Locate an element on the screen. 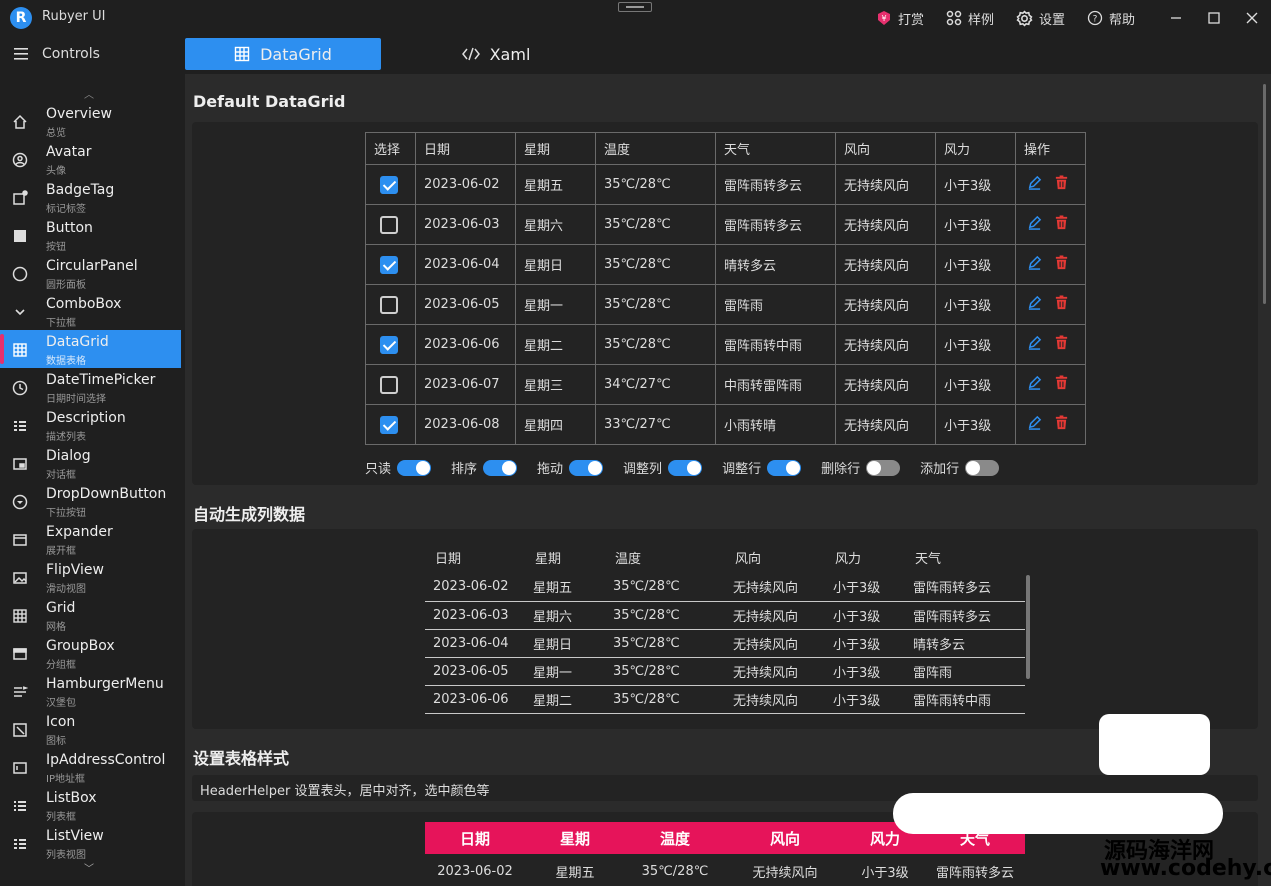  table-row: 2023-06-08 星期四 33℃/27℃ 小雨转晴 无持续风向 小于3级 is located at coordinates (725, 424).